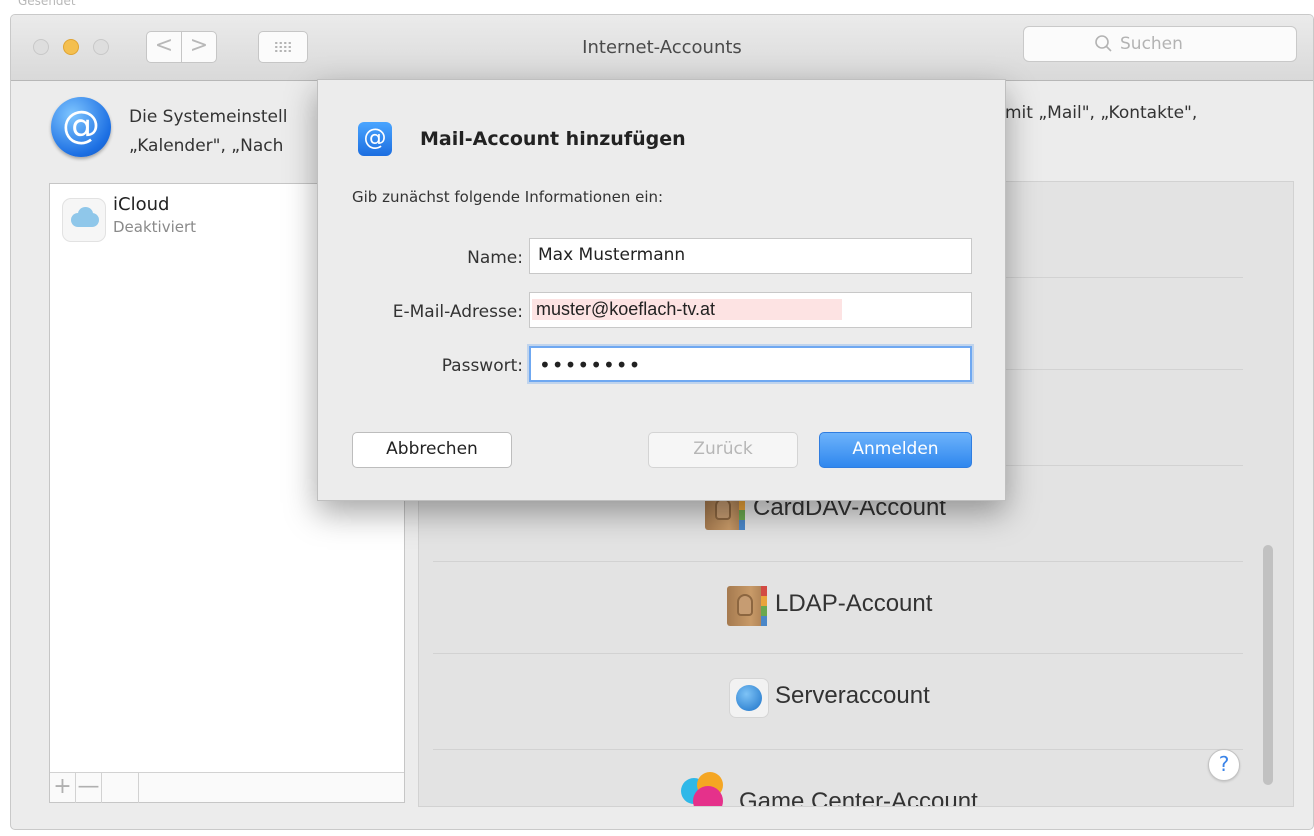 The image size is (1314, 836). Describe the element at coordinates (84, 220) in the screenshot. I see `icloud-icon` at that location.